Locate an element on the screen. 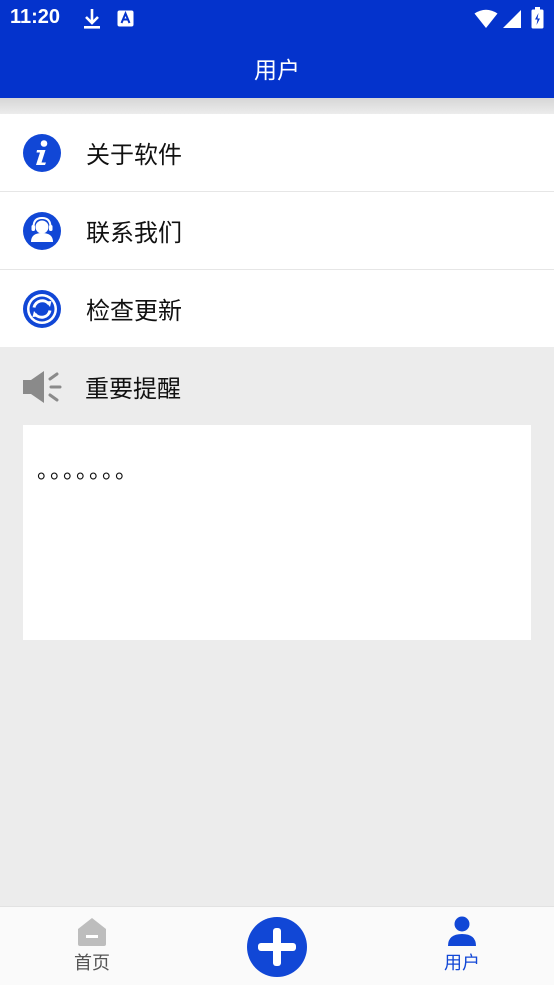  status-bar: 11:20 is located at coordinates (277, 19).